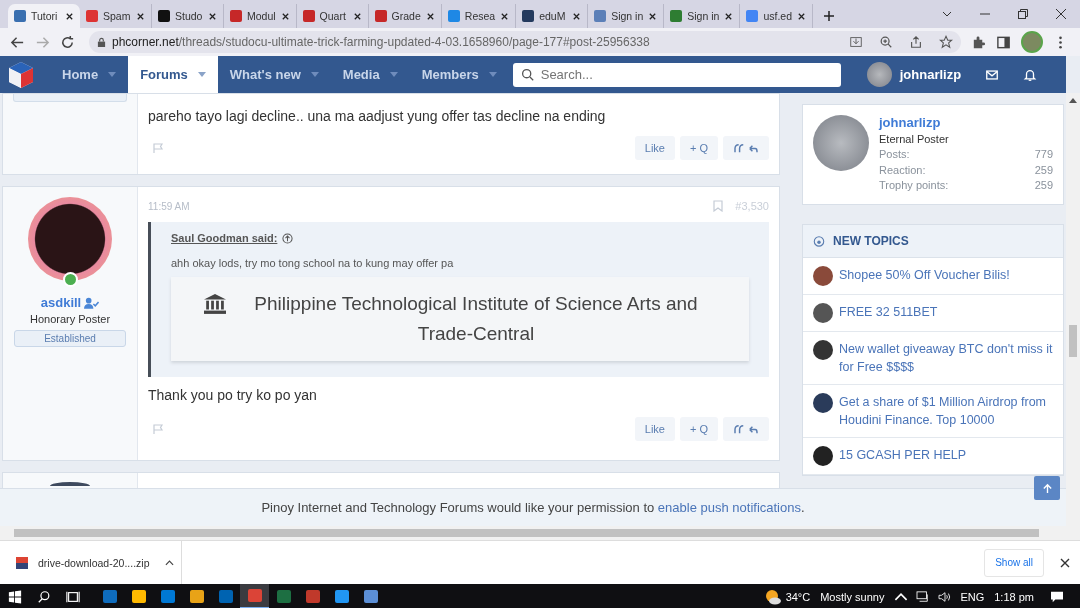 The image size is (1080, 608). What do you see at coordinates (729, 507) in the screenshot?
I see `push-notifications-link: enable push notifications` at bounding box center [729, 507].